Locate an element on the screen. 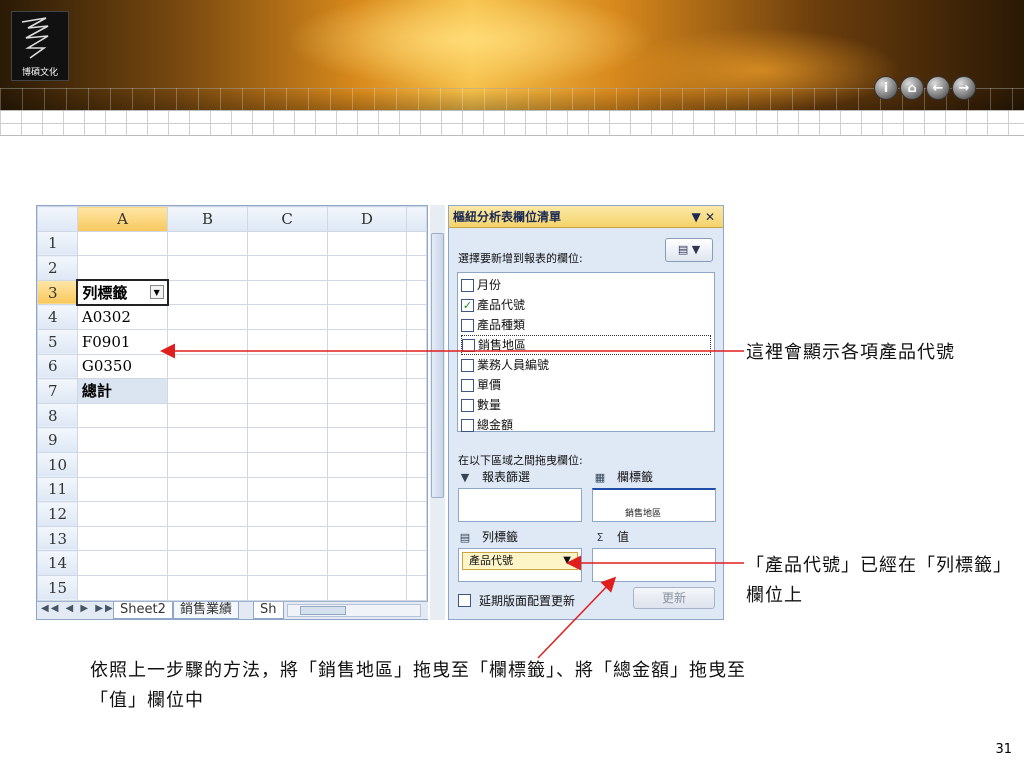 The width and height of the screenshot is (1024, 768). row-header: 5 is located at coordinates (57, 341).